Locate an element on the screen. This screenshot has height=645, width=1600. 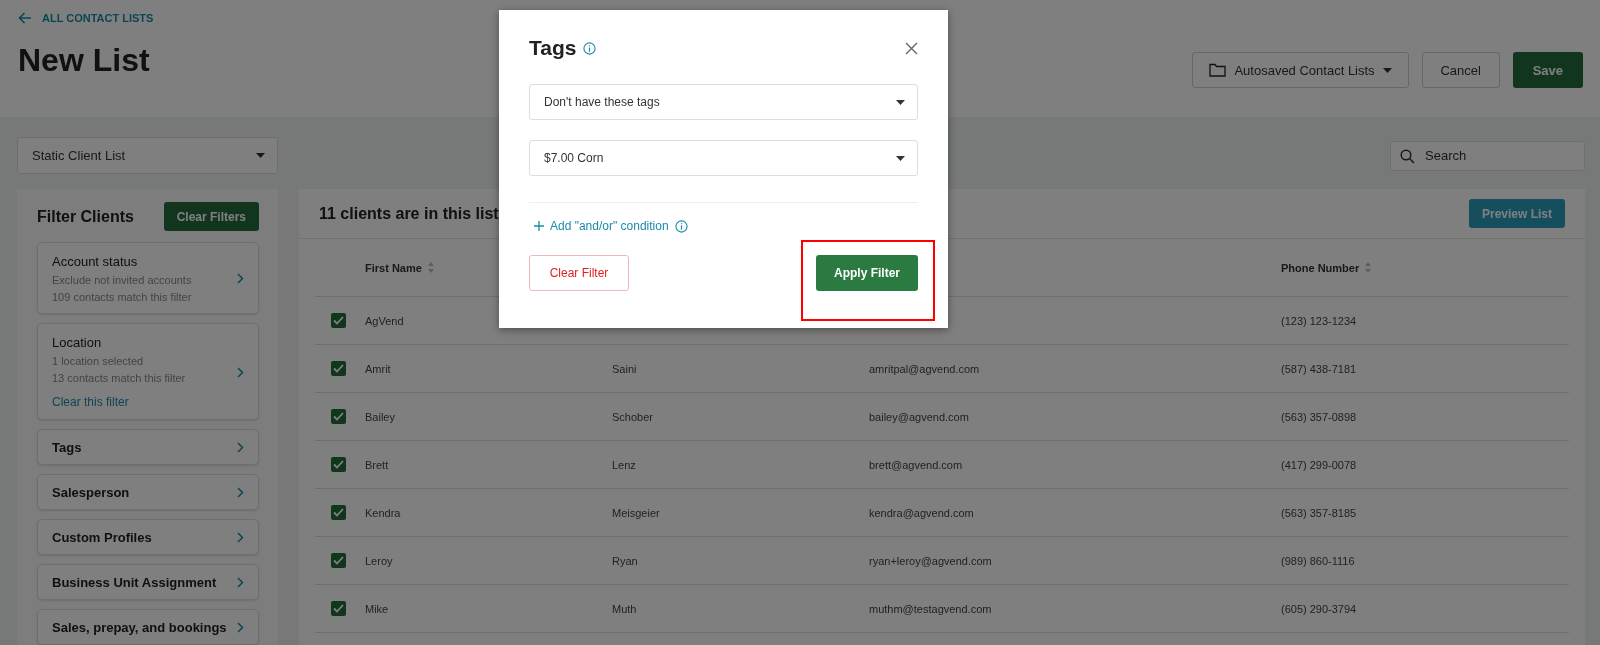
filter-card: Sales, prepay, and bookings is located at coordinates (148, 627).